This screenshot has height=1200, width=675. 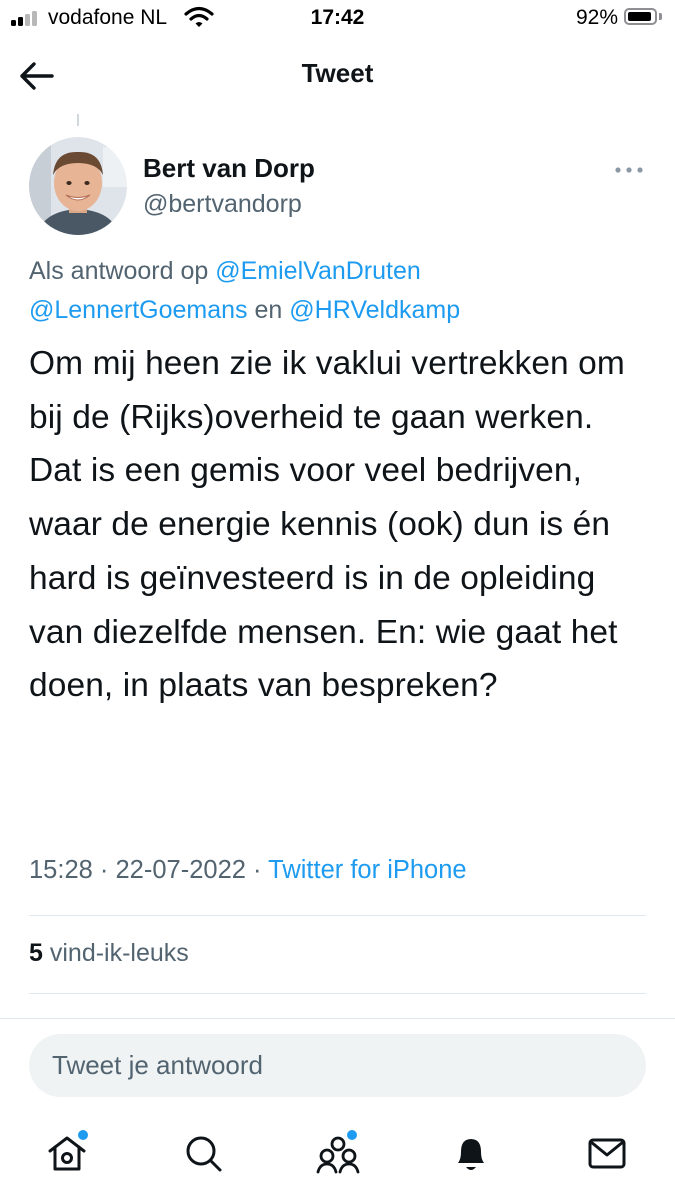 I want to click on messages-envelope-icon, so click(x=607, y=1153).